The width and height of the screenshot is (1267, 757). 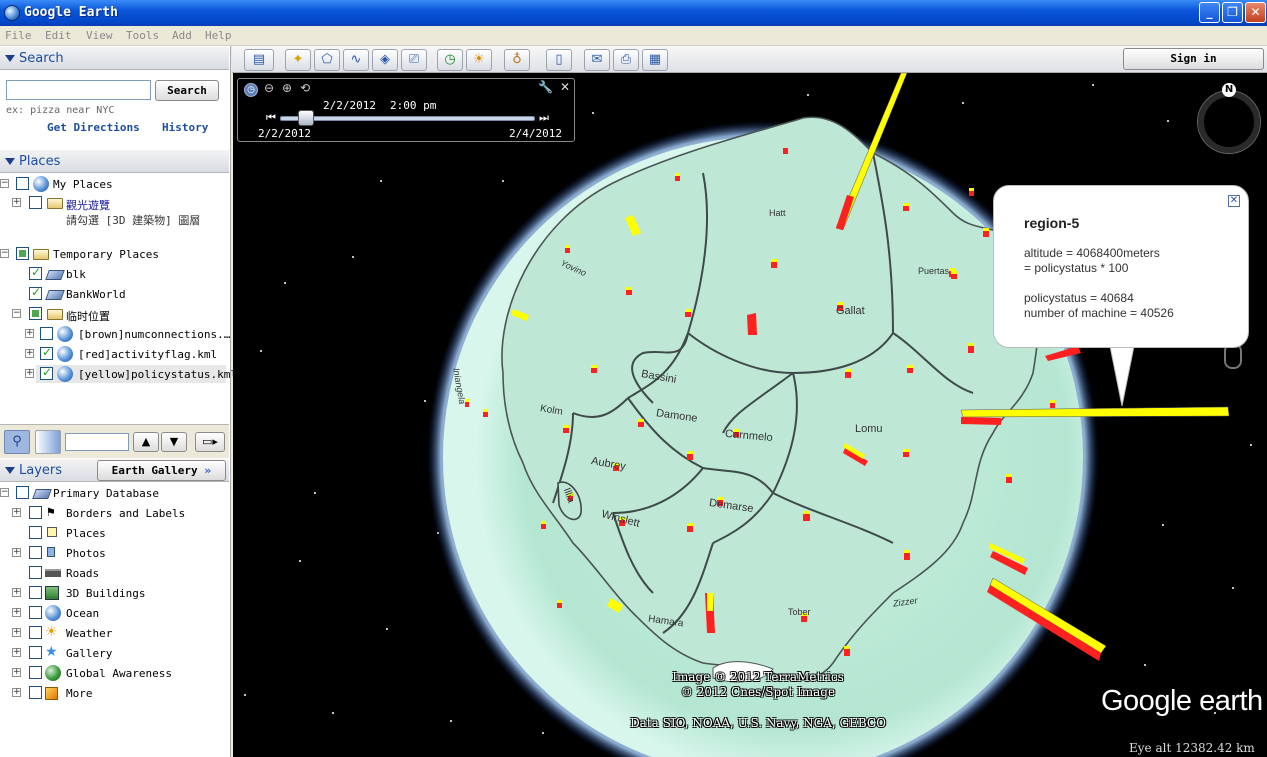 What do you see at coordinates (174, 442) in the screenshot?
I see `move-down-button: ▼` at bounding box center [174, 442].